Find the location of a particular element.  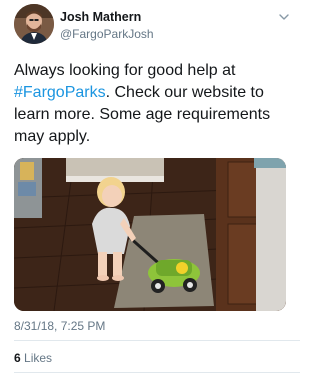

likes-count: 6 Likes is located at coordinates (33, 358).